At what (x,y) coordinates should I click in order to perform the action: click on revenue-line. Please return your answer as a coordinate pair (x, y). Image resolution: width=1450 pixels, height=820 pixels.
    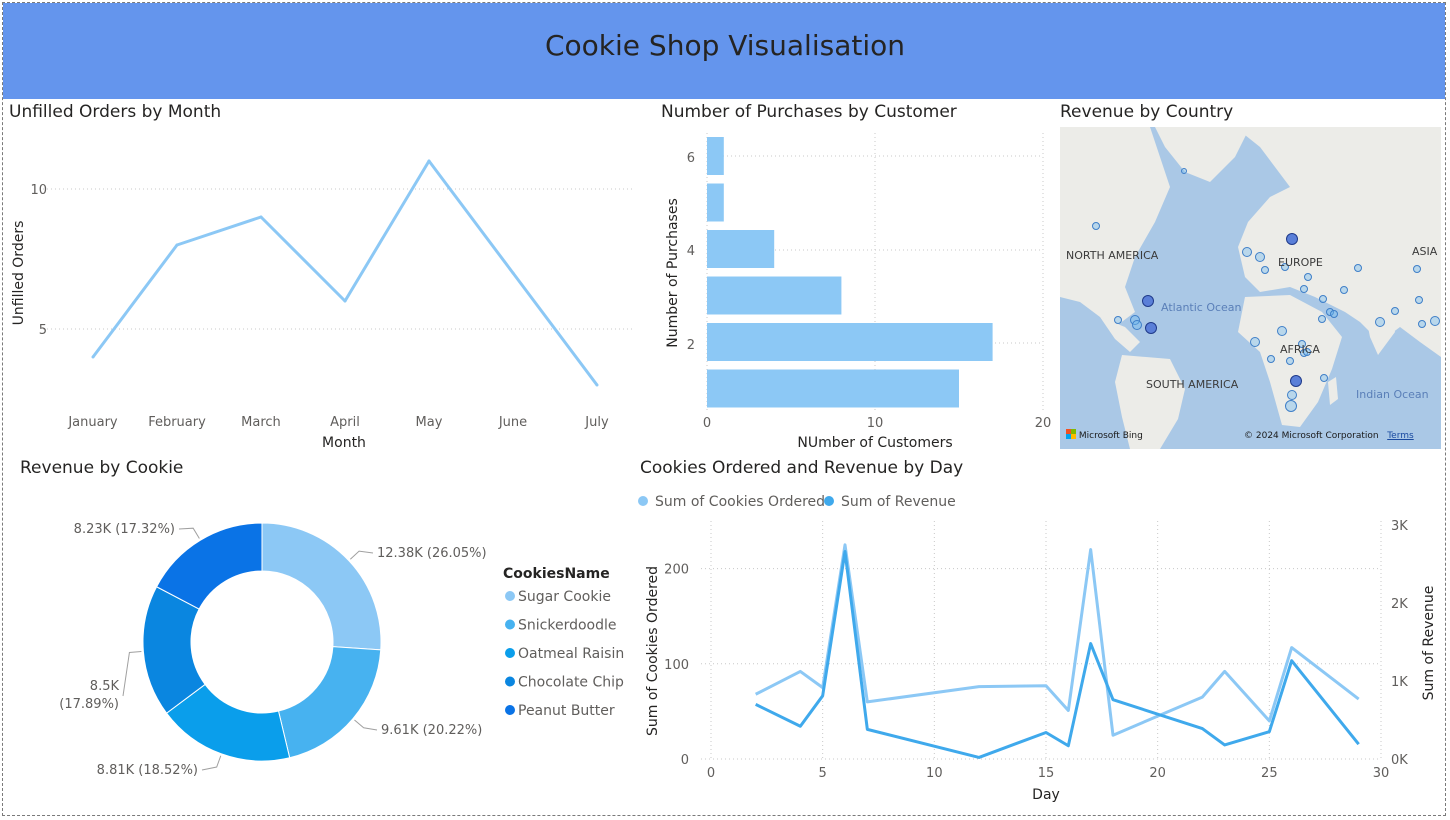
    Looking at the image, I should click on (1057, 654).